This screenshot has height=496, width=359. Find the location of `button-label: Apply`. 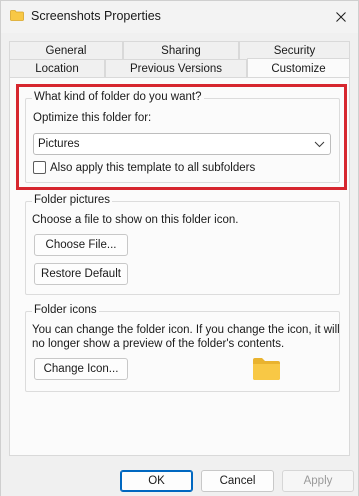

button-label: Apply is located at coordinates (318, 481).